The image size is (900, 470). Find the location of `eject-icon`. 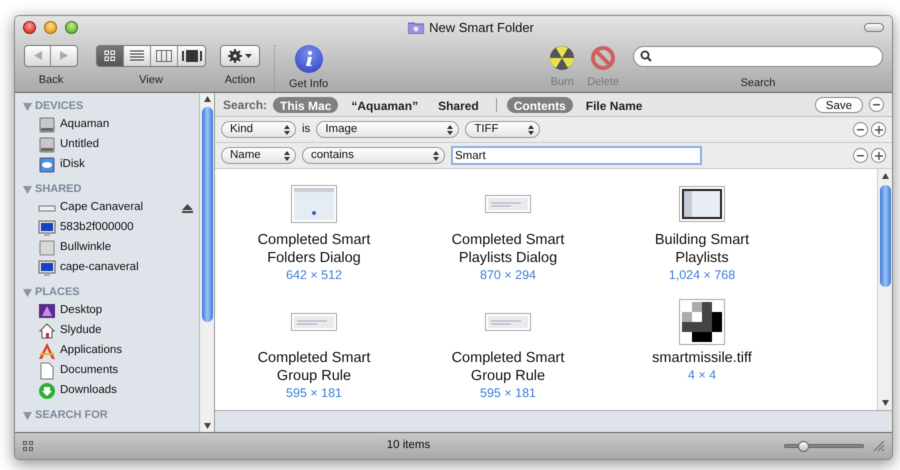

eject-icon is located at coordinates (187, 208).